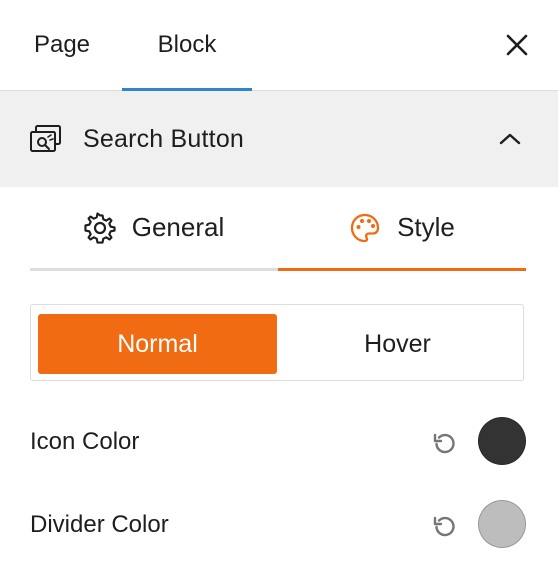  Describe the element at coordinates (426, 227) in the screenshot. I see `tab-style-label: Style` at that location.